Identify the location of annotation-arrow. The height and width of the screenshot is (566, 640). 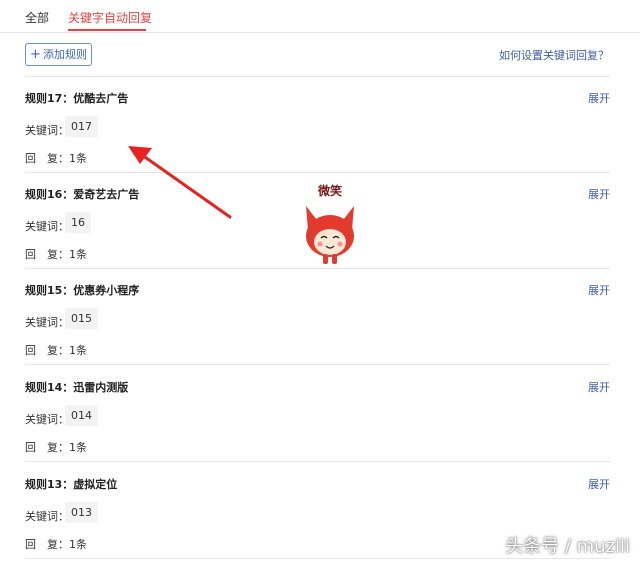
(180, 182).